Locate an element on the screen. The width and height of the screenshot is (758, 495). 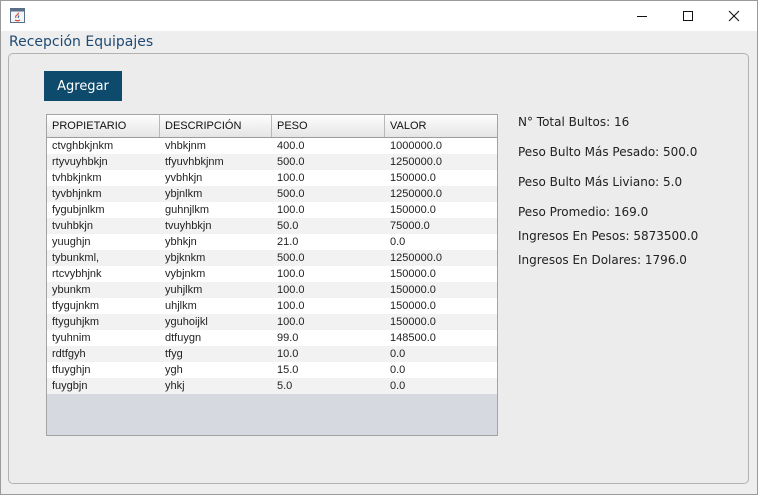
cell-descripcion: yguhoijkl is located at coordinates (216, 322).